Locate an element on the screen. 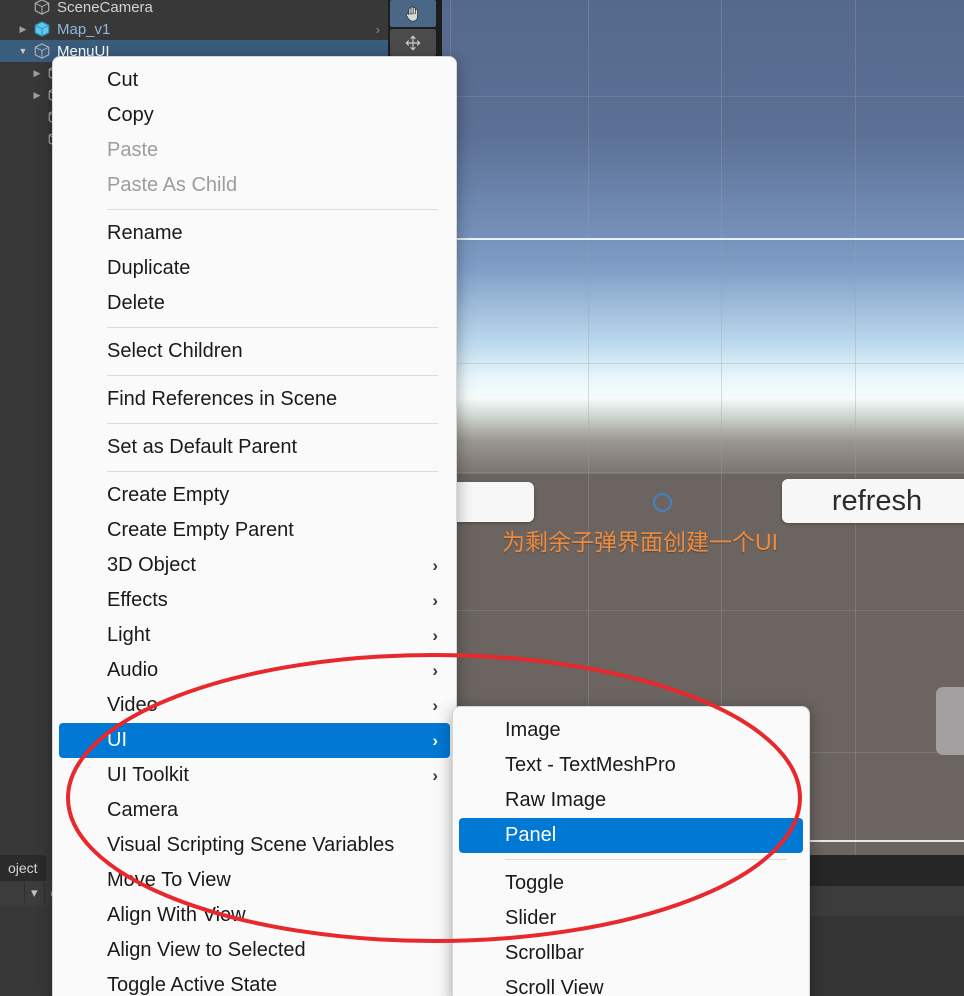 The image size is (964, 996). move-tool-button is located at coordinates (413, 42).